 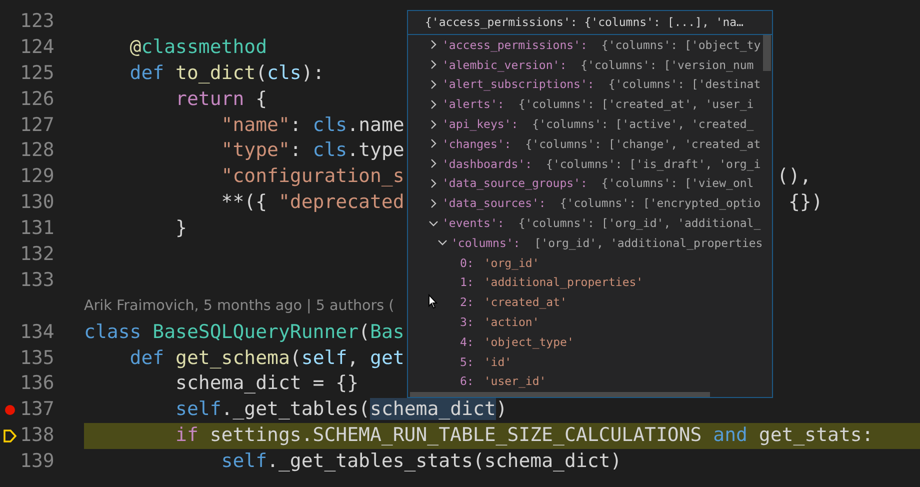 What do you see at coordinates (494, 203) in the screenshot?
I see `tree-key: 'data_sources':` at bounding box center [494, 203].